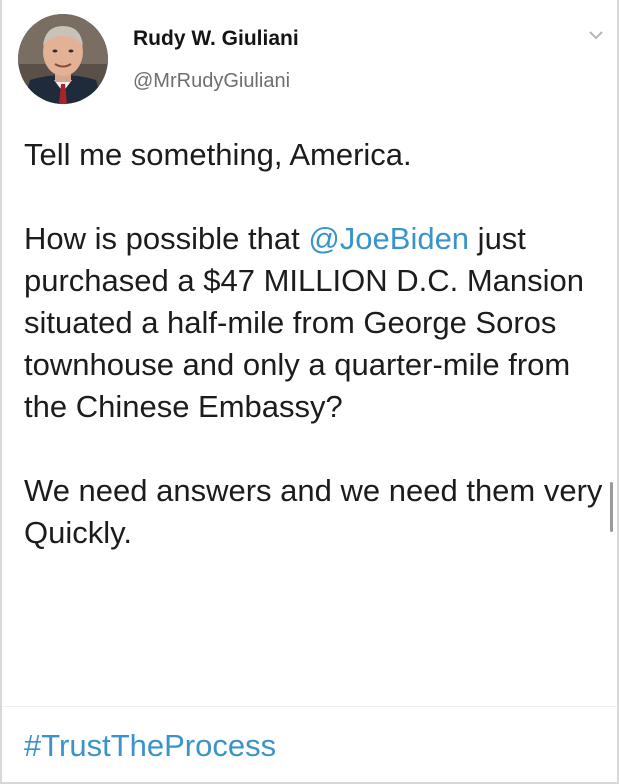  Describe the element at coordinates (611, 507) in the screenshot. I see `scrollbar-thumb` at that location.